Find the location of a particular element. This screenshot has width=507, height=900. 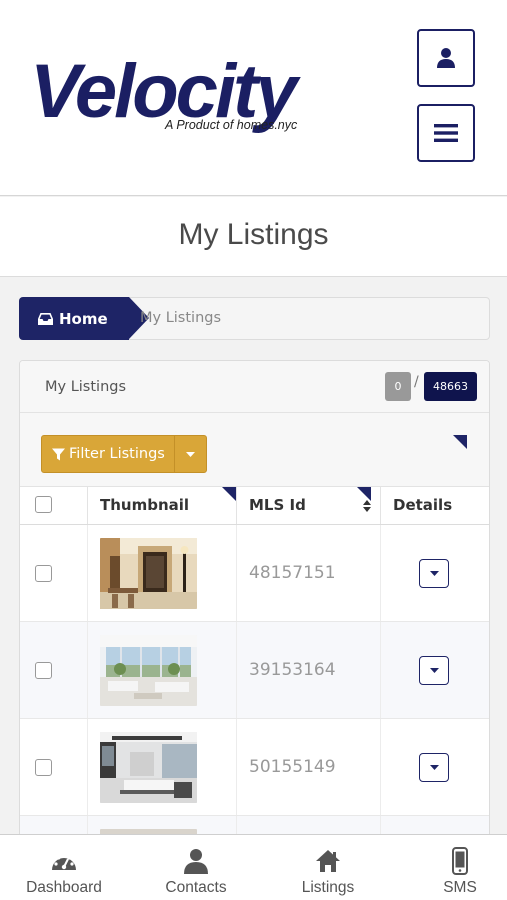

velocity-logo: Velocity A Product of homes.nyc is located at coordinates (191, 97).